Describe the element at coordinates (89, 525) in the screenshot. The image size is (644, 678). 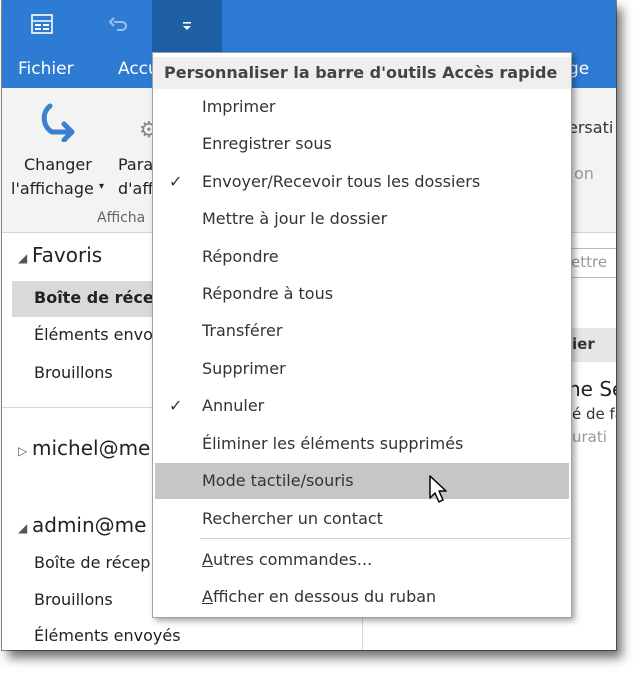
I see `account2-label: admin@me` at that location.